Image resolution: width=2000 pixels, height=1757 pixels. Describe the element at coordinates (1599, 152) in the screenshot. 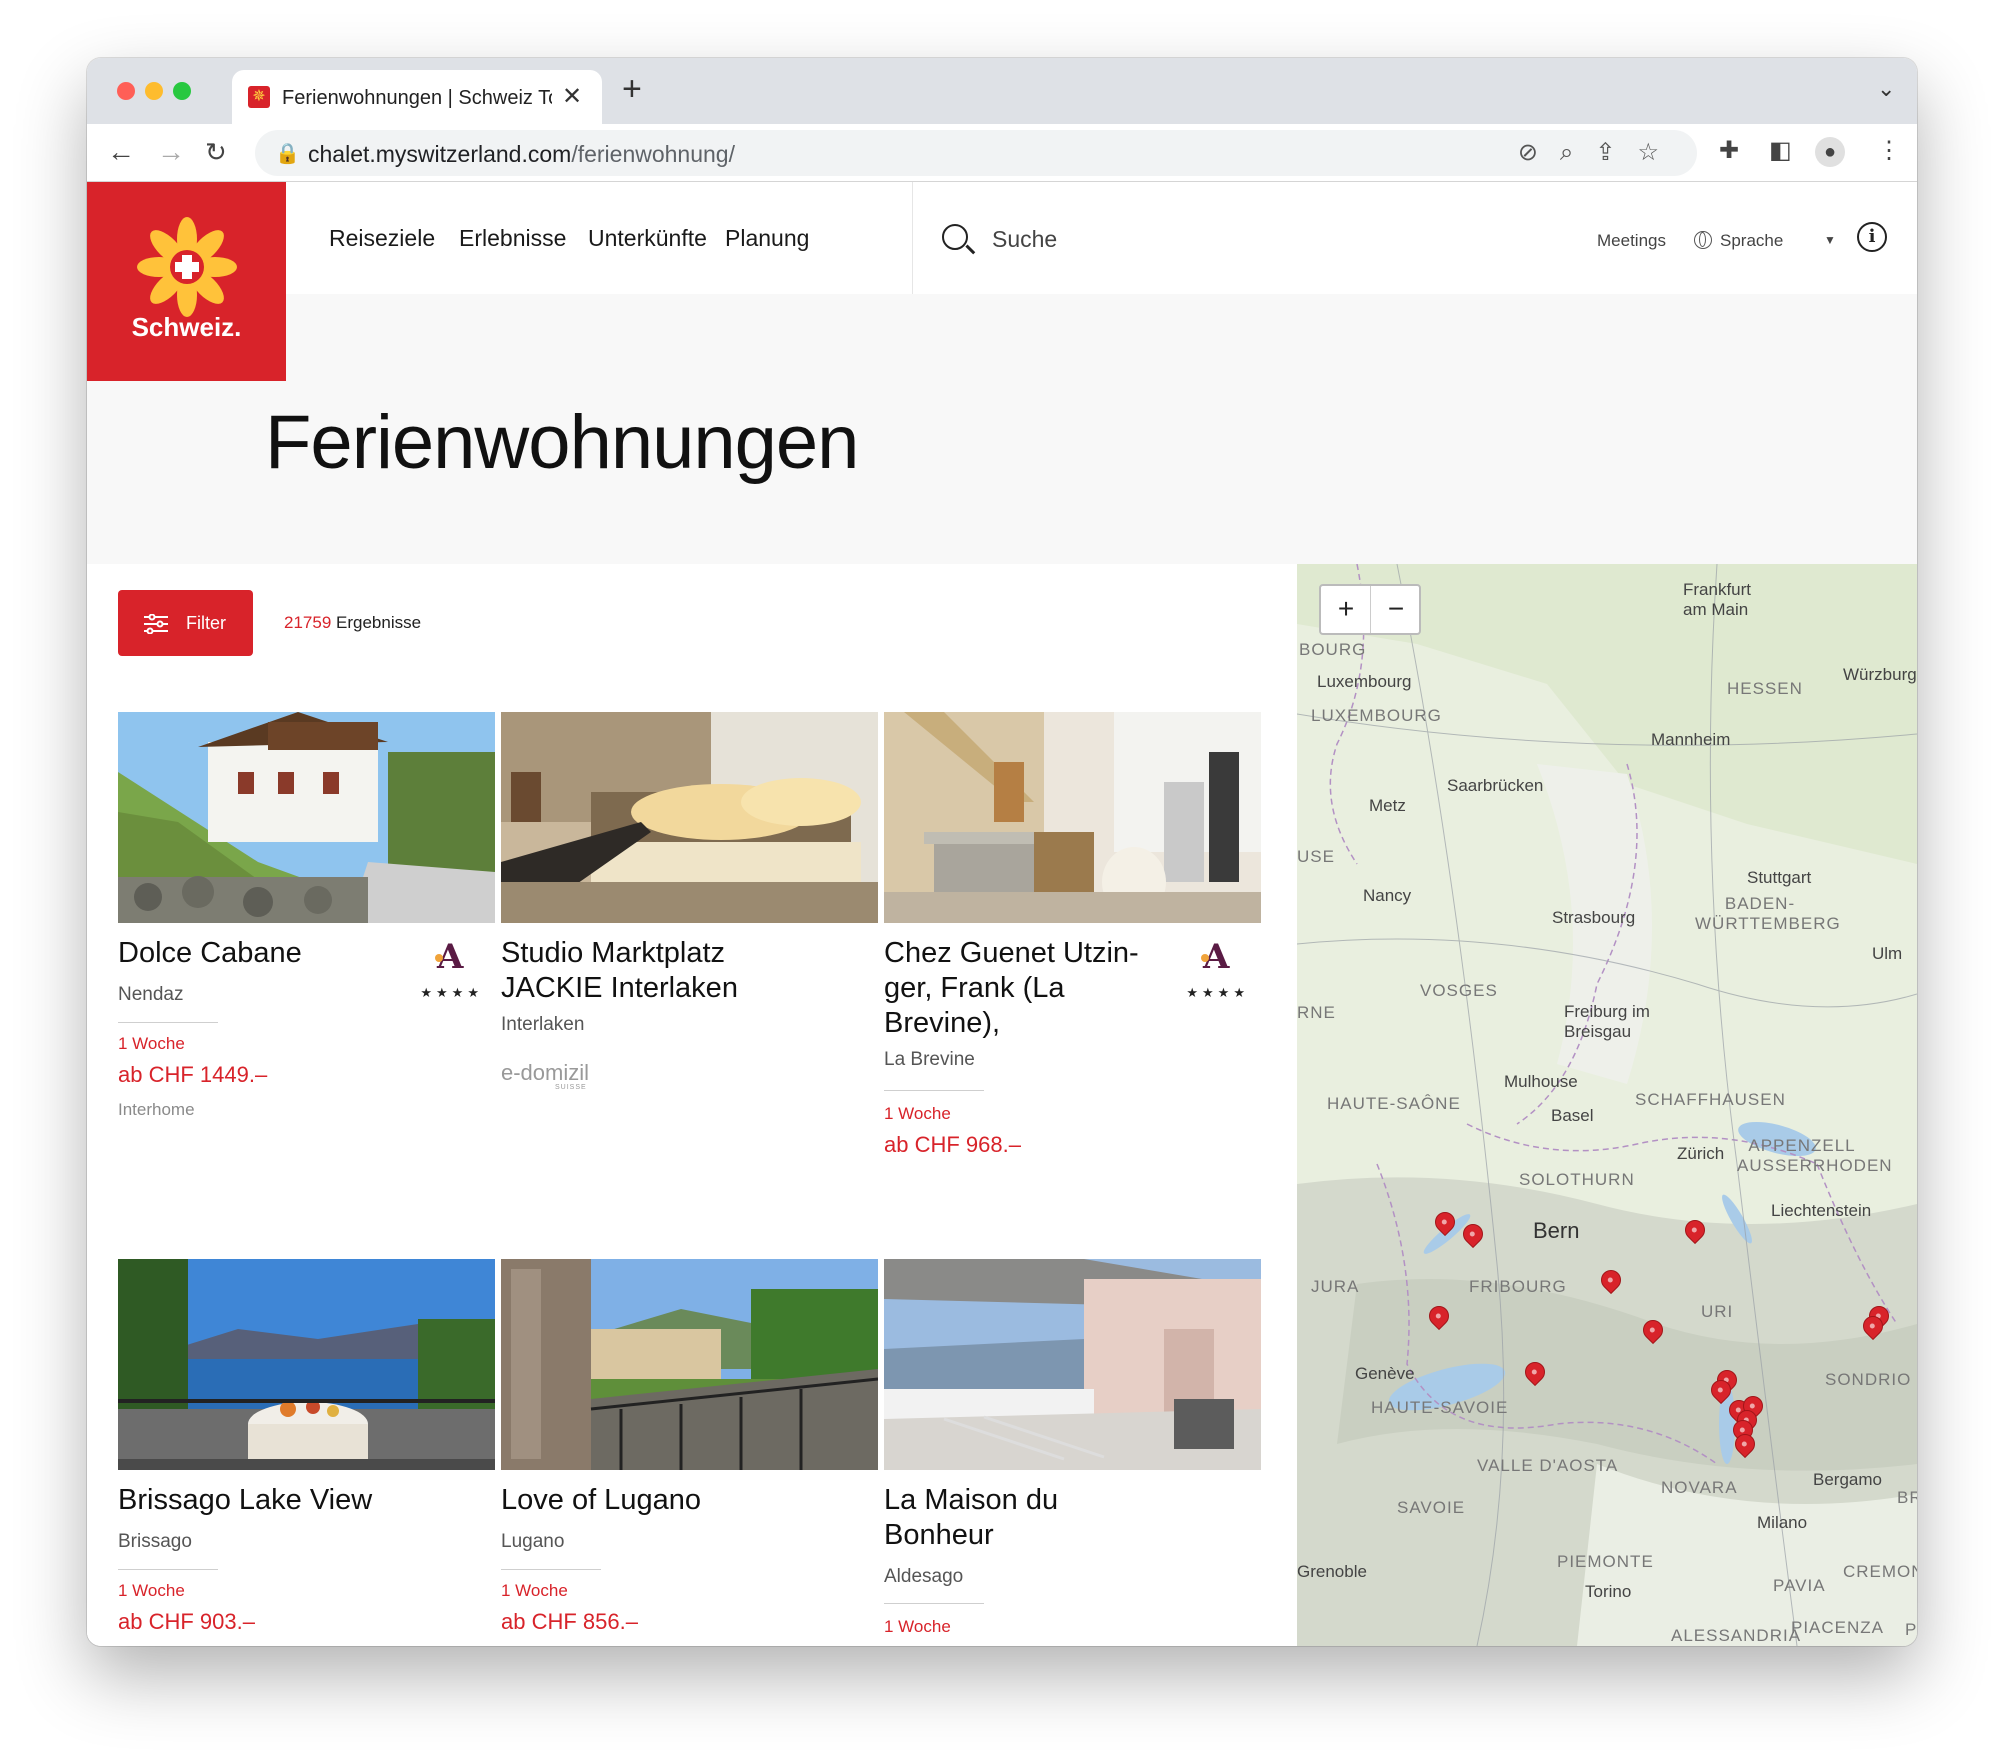

I see `address-bar-actions: ⊘⌕⇪☆` at that location.